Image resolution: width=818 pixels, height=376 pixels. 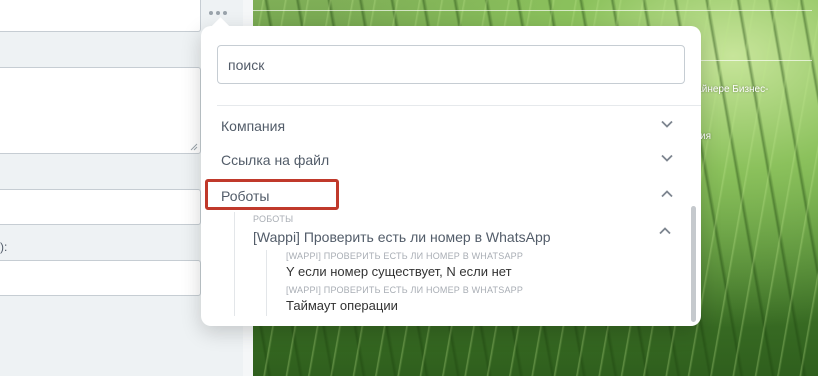 I want to click on section-company: Компания, so click(x=451, y=126).